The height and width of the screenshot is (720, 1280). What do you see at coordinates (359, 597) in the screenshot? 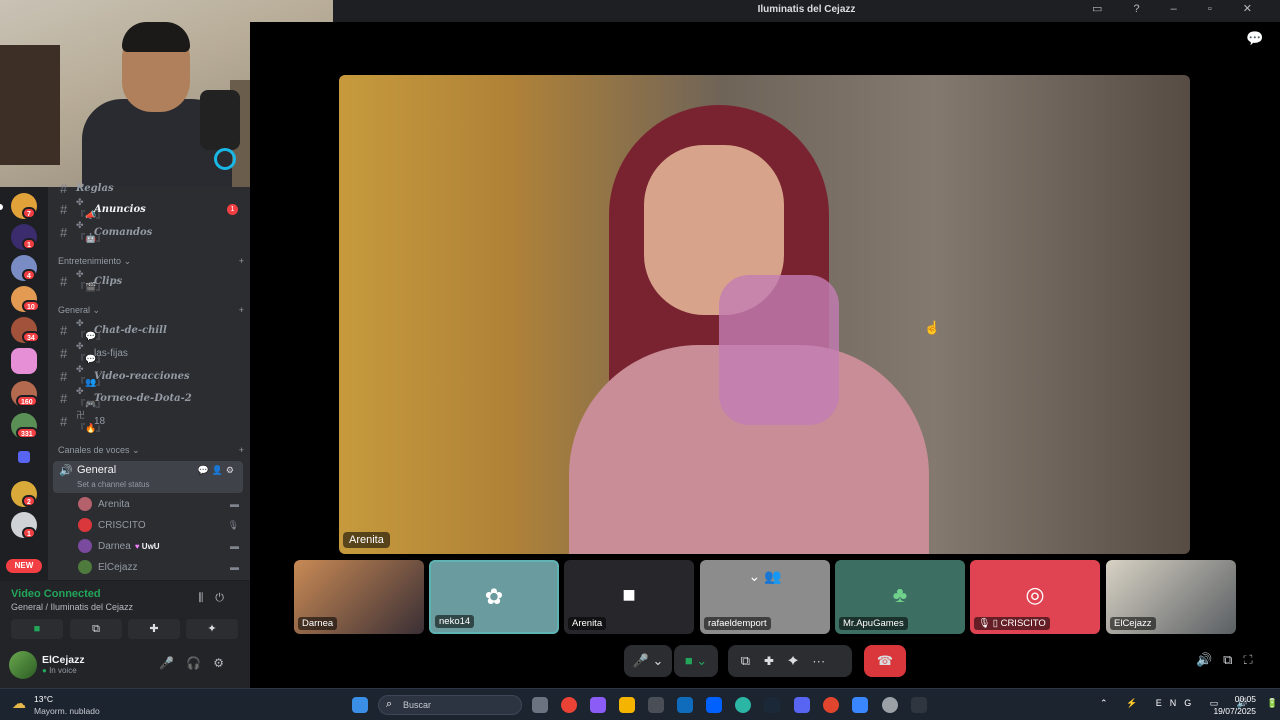
I see `participant-tile: Darnea` at bounding box center [359, 597].